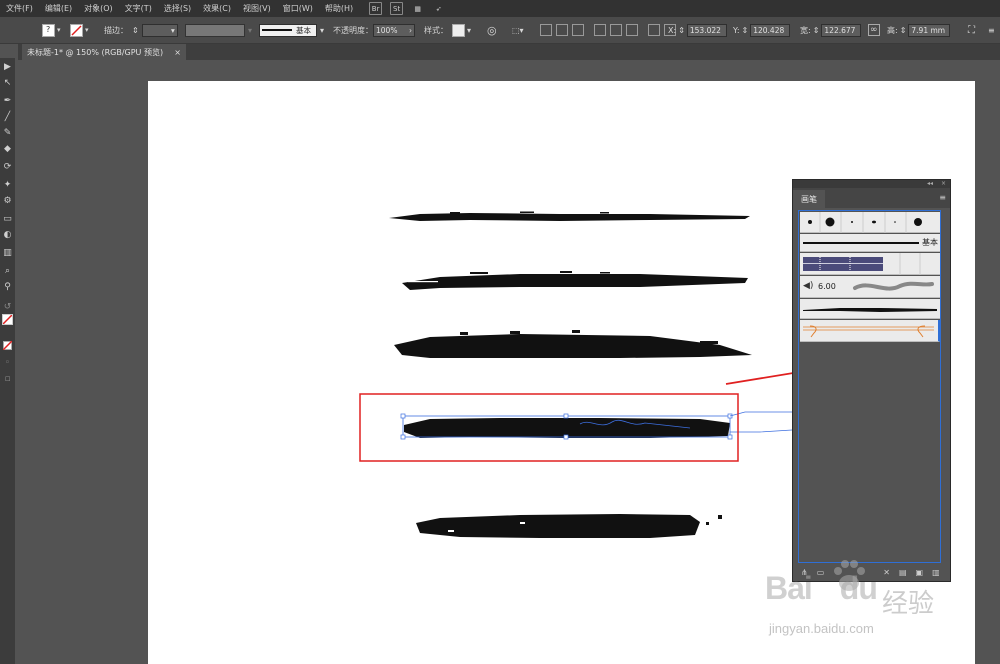 The width and height of the screenshot is (1000, 664). Describe the element at coordinates (138, 8) in the screenshot. I see `menu-type: 文字(T)` at that location.